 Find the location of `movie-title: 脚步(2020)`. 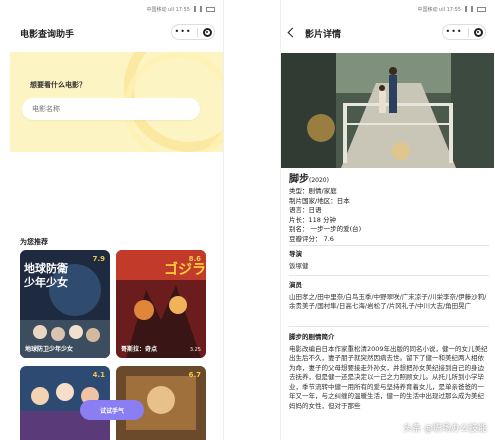

movie-title: 脚步(2020) is located at coordinates (389, 180).